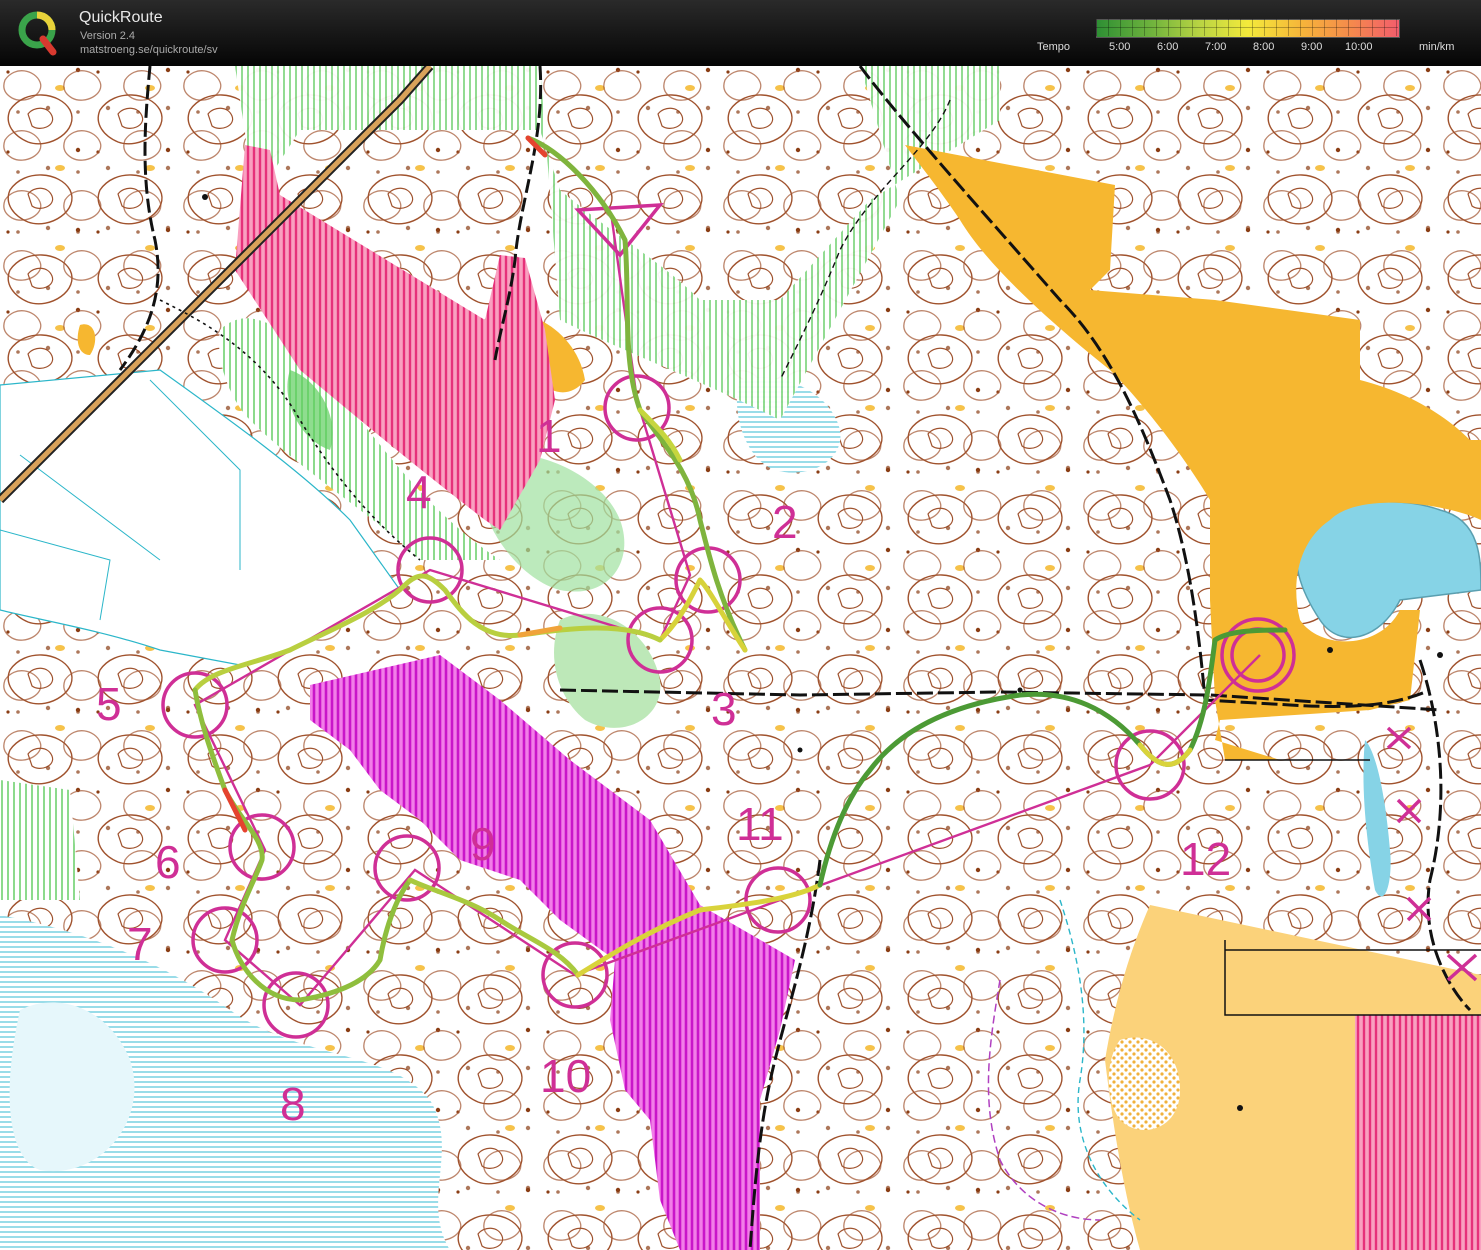 Image resolution: width=1481 pixels, height=1250 pixels. Describe the element at coordinates (1216, 47) in the screenshot. I see `legend-tick: 7:00` at that location.